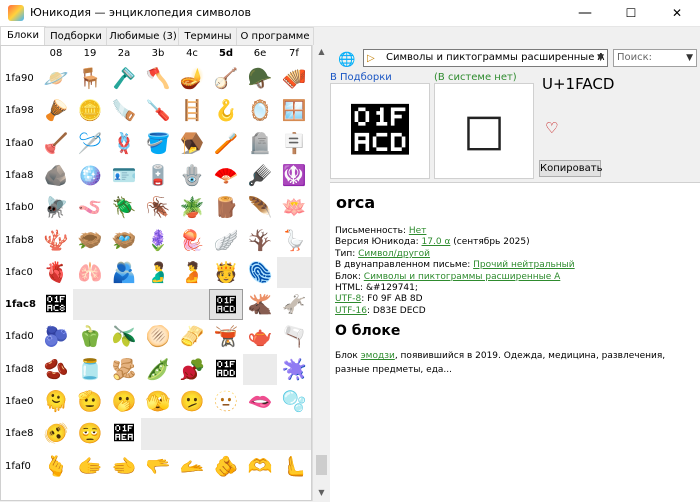 This screenshot has width=700, height=502. I want to click on char-cell: 🪞, so click(260, 110).